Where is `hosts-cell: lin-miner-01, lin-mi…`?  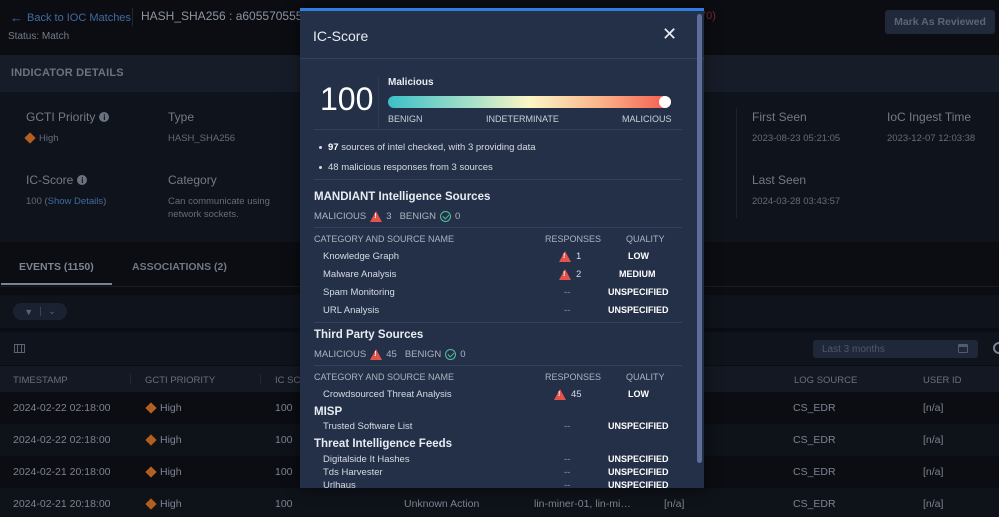 hosts-cell: lin-miner-01, lin-mi… is located at coordinates (582, 504).